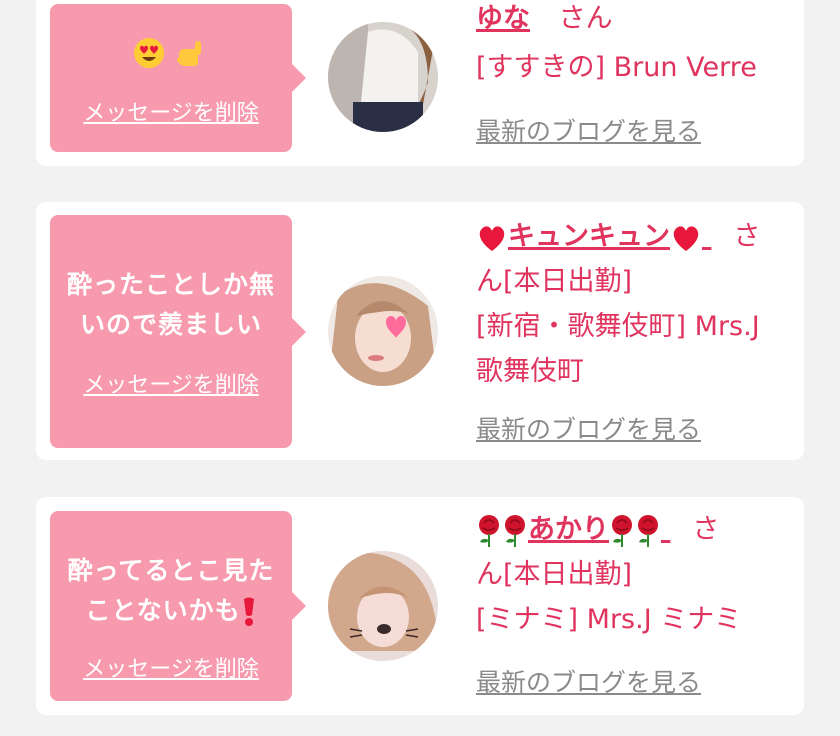  I want to click on message-text, so click(171, 52).